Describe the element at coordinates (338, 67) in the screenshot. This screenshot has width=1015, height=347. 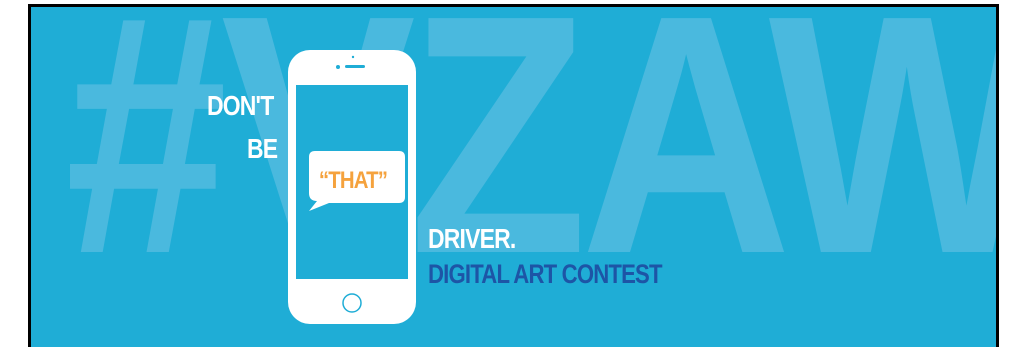
I see `front-camera` at that location.